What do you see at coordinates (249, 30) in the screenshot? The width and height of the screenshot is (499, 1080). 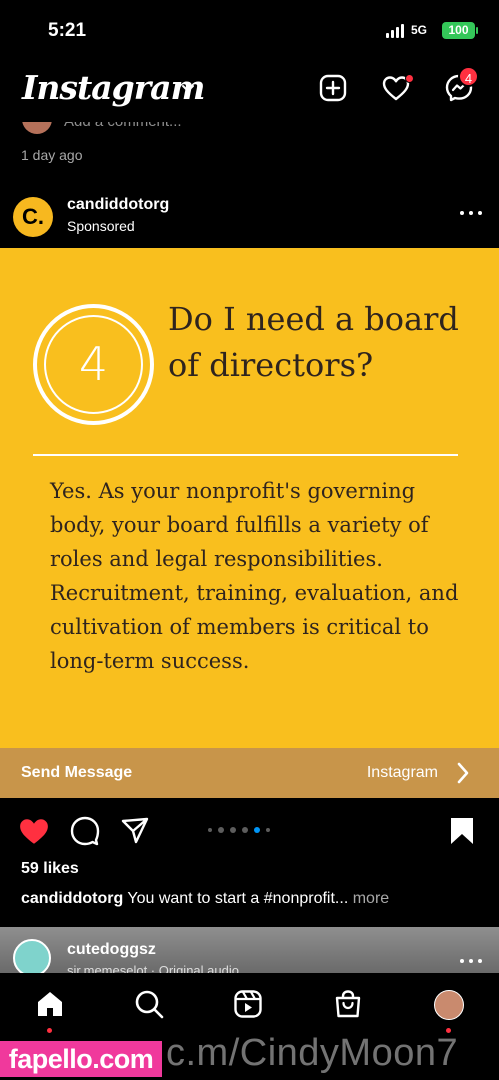 I see `status-bar: 5:21 5G 100` at bounding box center [249, 30].